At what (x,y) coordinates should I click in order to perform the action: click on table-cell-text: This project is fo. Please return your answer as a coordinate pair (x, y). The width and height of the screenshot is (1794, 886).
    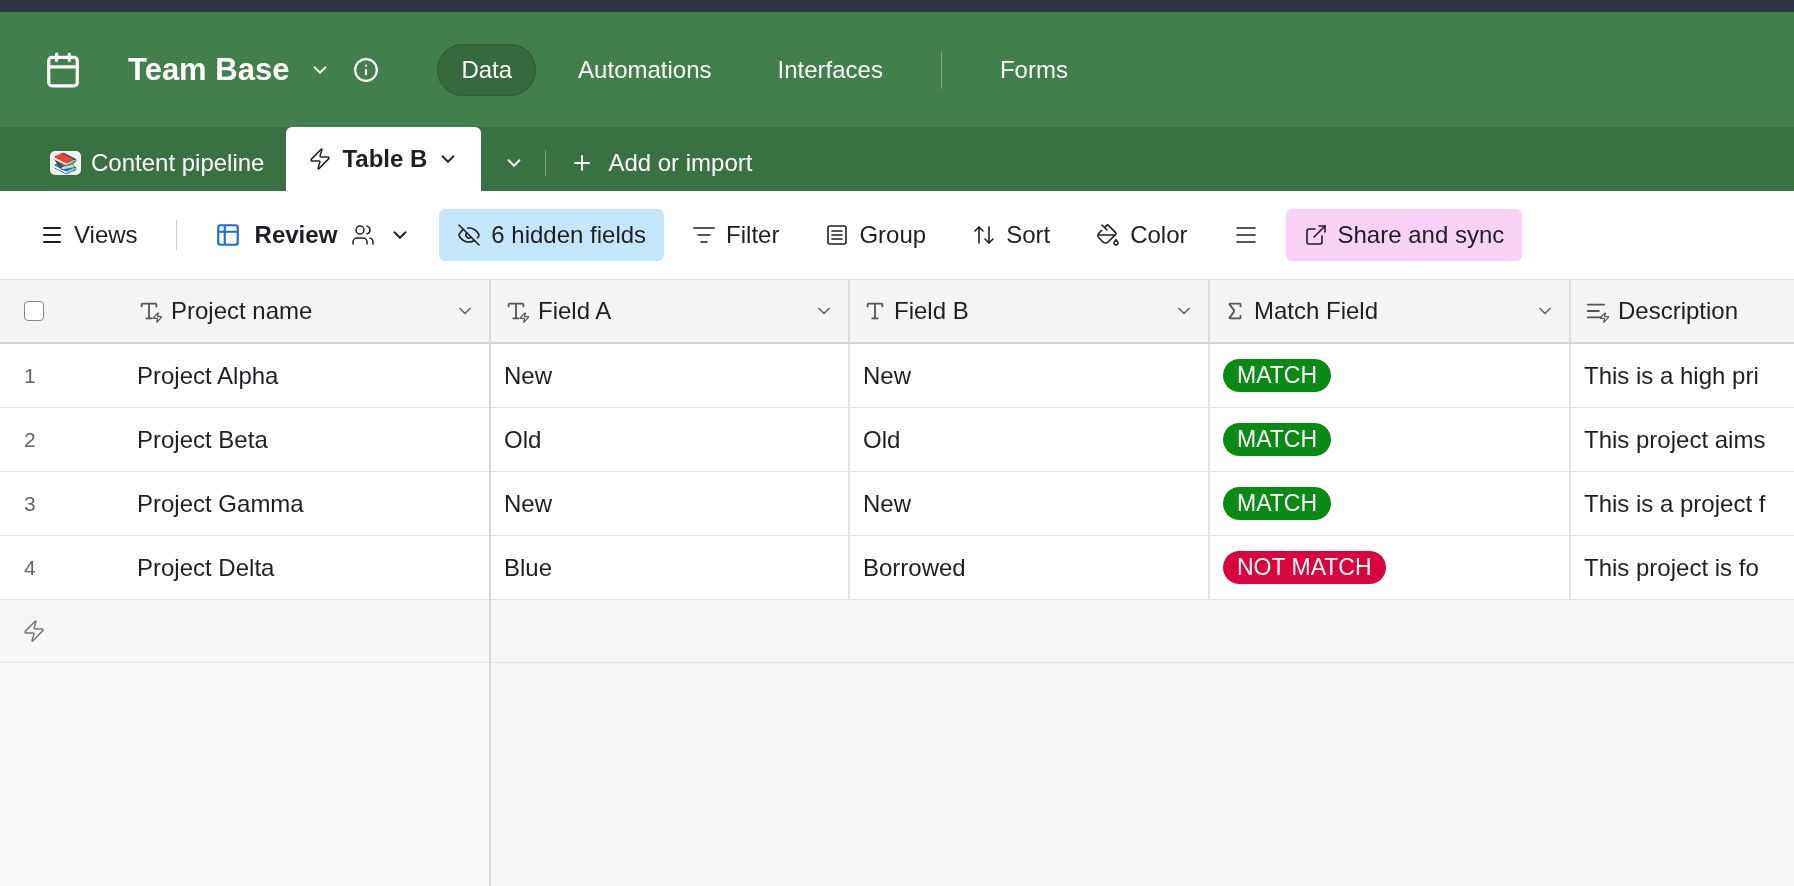
    Looking at the image, I should click on (1671, 567).